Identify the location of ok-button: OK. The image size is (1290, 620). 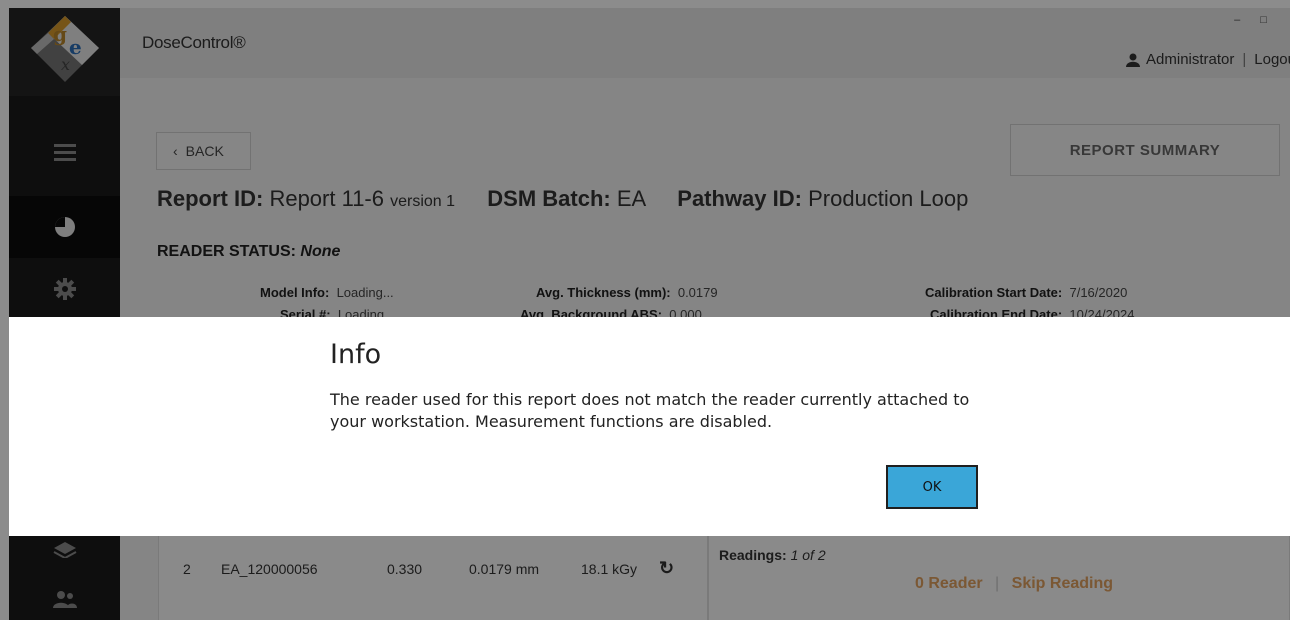
(932, 487).